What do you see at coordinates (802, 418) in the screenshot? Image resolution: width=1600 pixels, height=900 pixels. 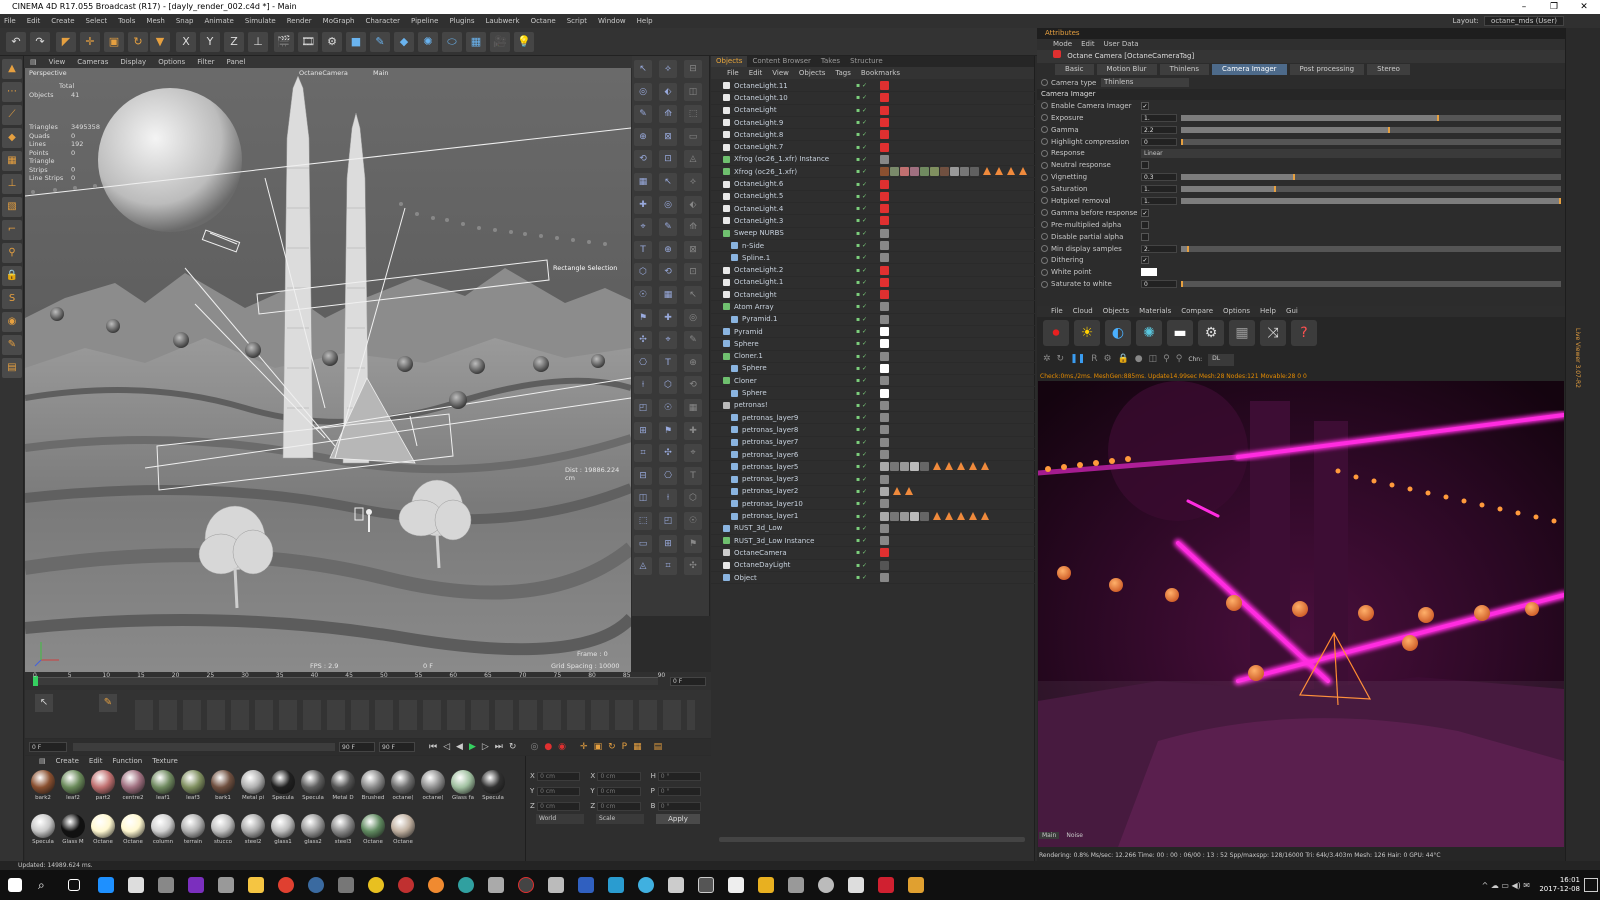 I see `object-name: petronas_layer9` at bounding box center [802, 418].